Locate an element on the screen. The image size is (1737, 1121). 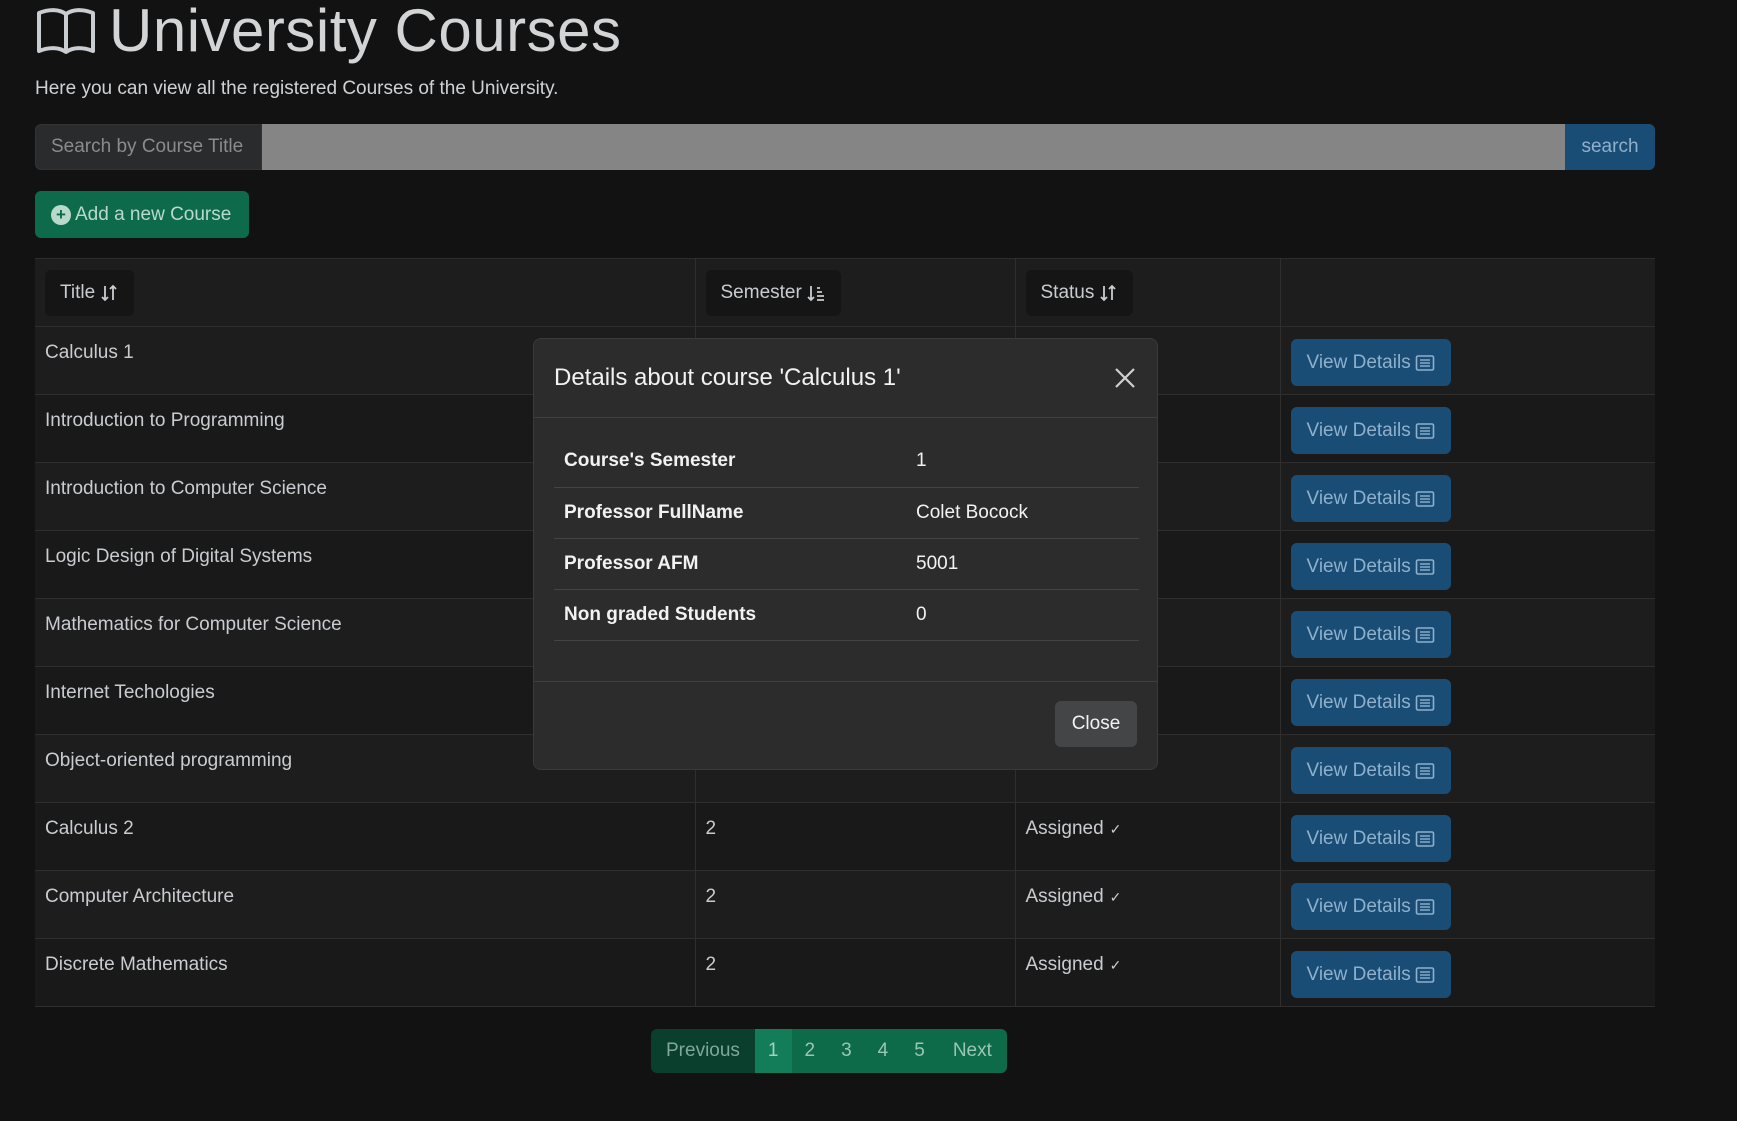
sort-ascending-icon is located at coordinates (815, 293).